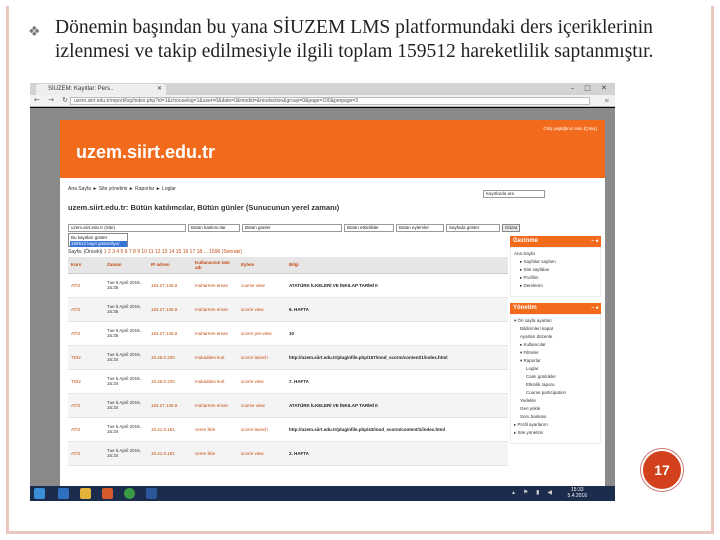 This screenshot has height=540, width=720. Describe the element at coordinates (555, 262) in the screenshot. I see `sidebar-item: ▸ Sayfalar sayfam` at that location.